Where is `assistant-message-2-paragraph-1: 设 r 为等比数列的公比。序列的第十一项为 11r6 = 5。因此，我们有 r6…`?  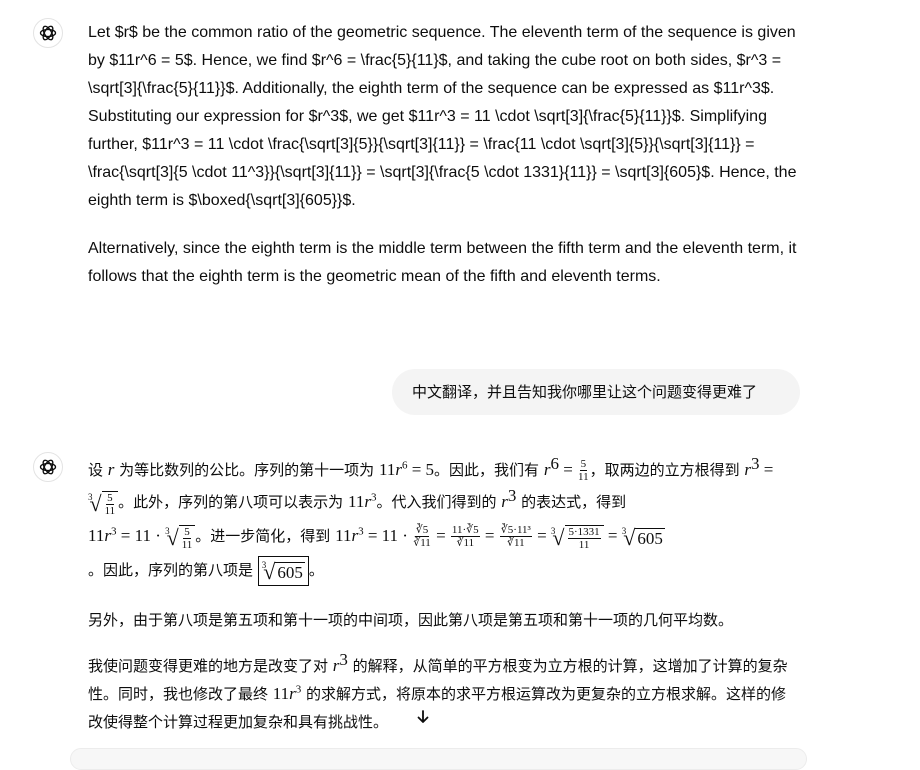 assistant-message-2-paragraph-1: 设 r 为等比数列的公比。序列的第十一项为 11r6 = 5。因此，我们有 r6… is located at coordinates (431, 520).